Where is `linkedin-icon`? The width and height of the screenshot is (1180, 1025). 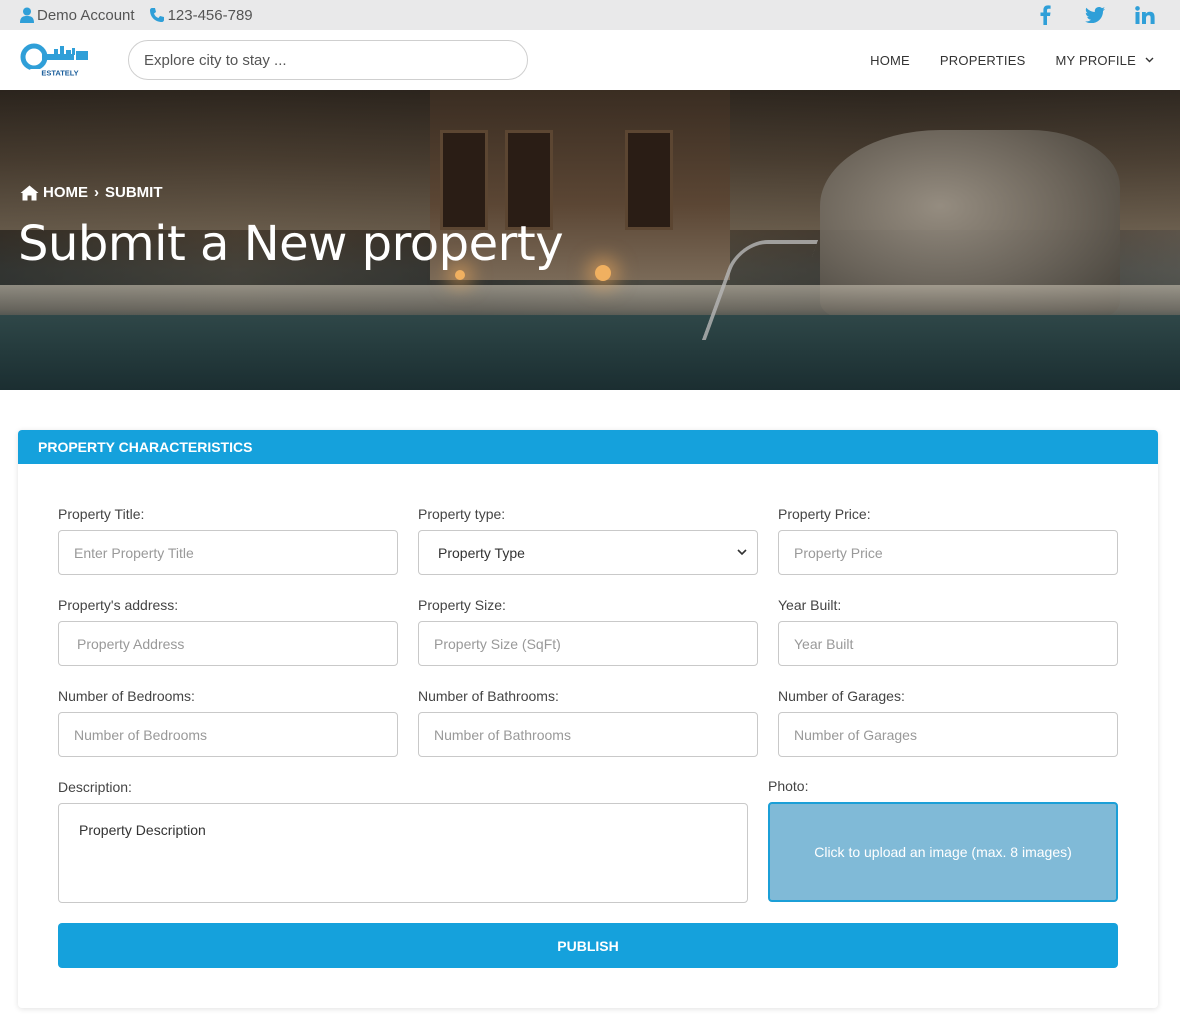 linkedin-icon is located at coordinates (1145, 15).